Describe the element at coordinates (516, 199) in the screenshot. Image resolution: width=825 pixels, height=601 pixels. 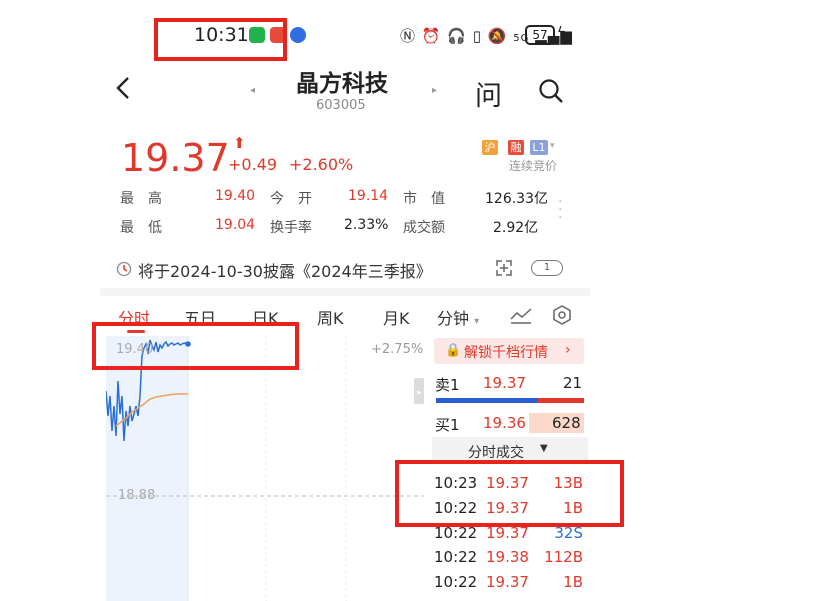
I see `stat-value-mktcap: 126.33亿` at that location.